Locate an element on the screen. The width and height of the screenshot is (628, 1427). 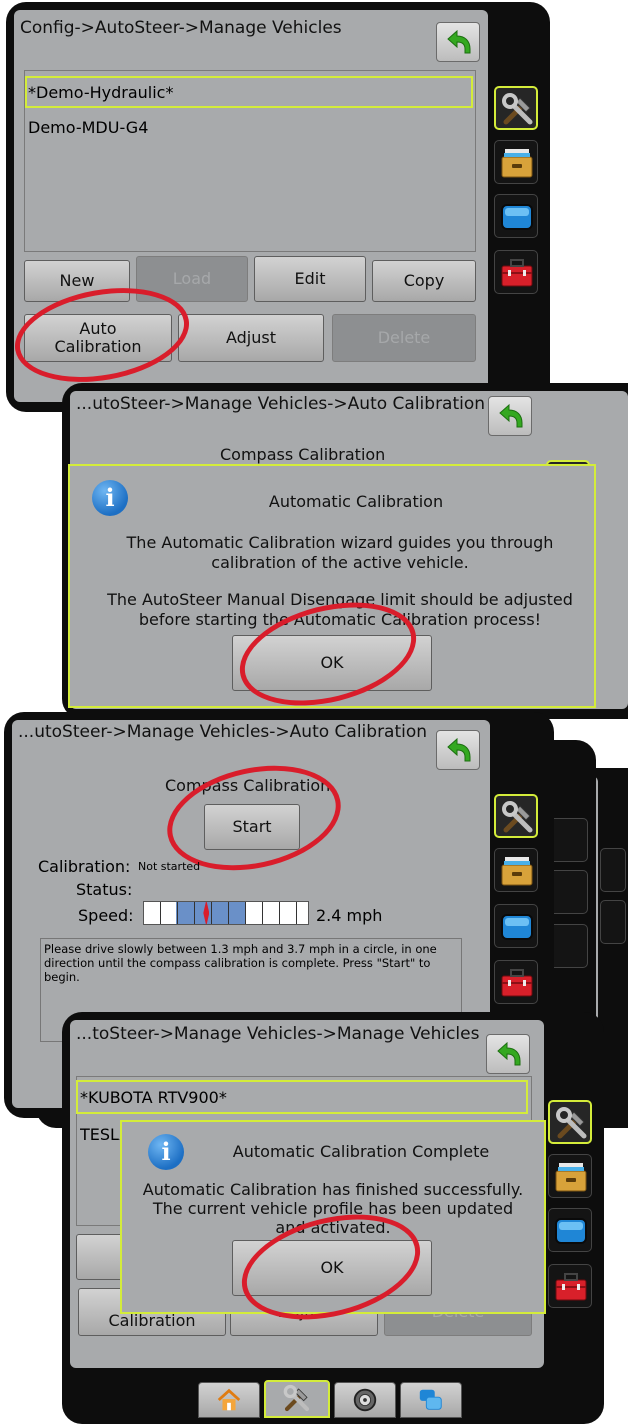
screens-tab is located at coordinates (431, 1400).